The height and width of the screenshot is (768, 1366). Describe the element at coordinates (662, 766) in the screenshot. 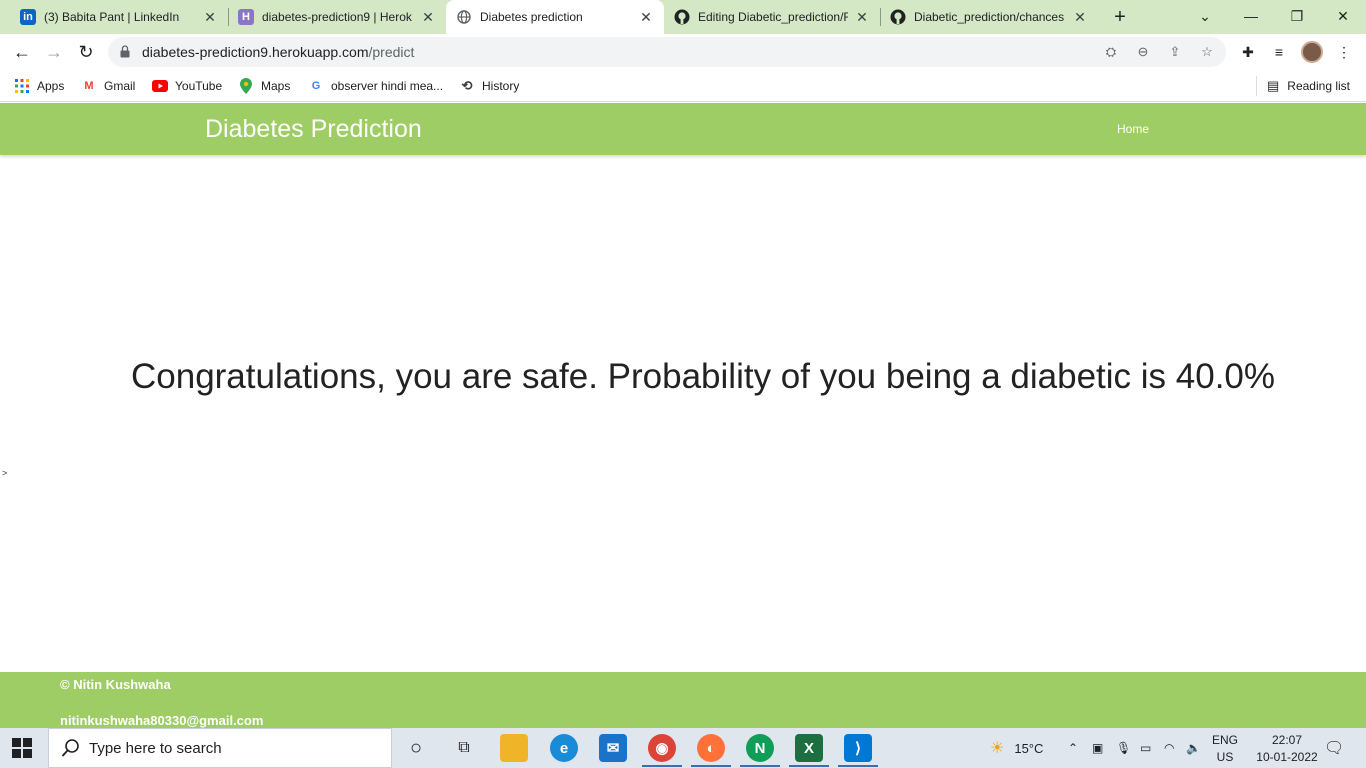

I see `chrome-running-indicator` at that location.